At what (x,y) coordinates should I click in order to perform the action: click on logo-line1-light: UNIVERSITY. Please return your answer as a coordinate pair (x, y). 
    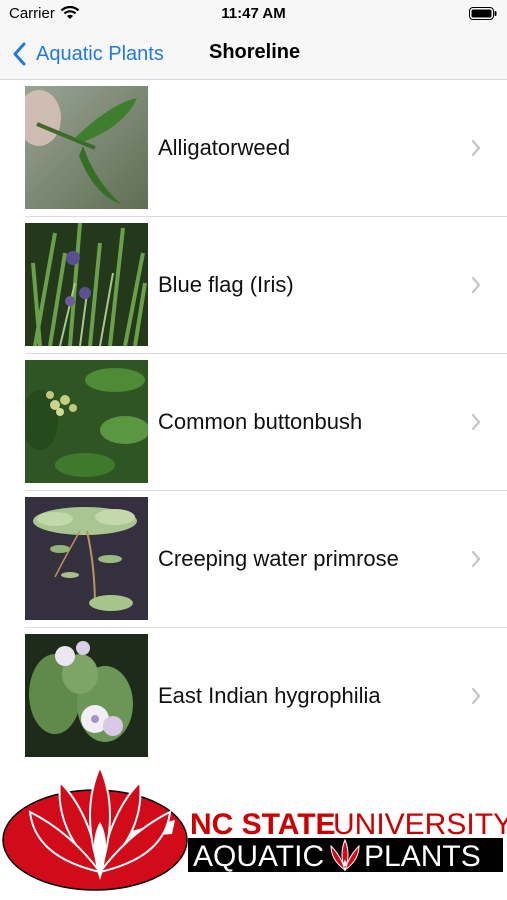
    Looking at the image, I should click on (420, 824).